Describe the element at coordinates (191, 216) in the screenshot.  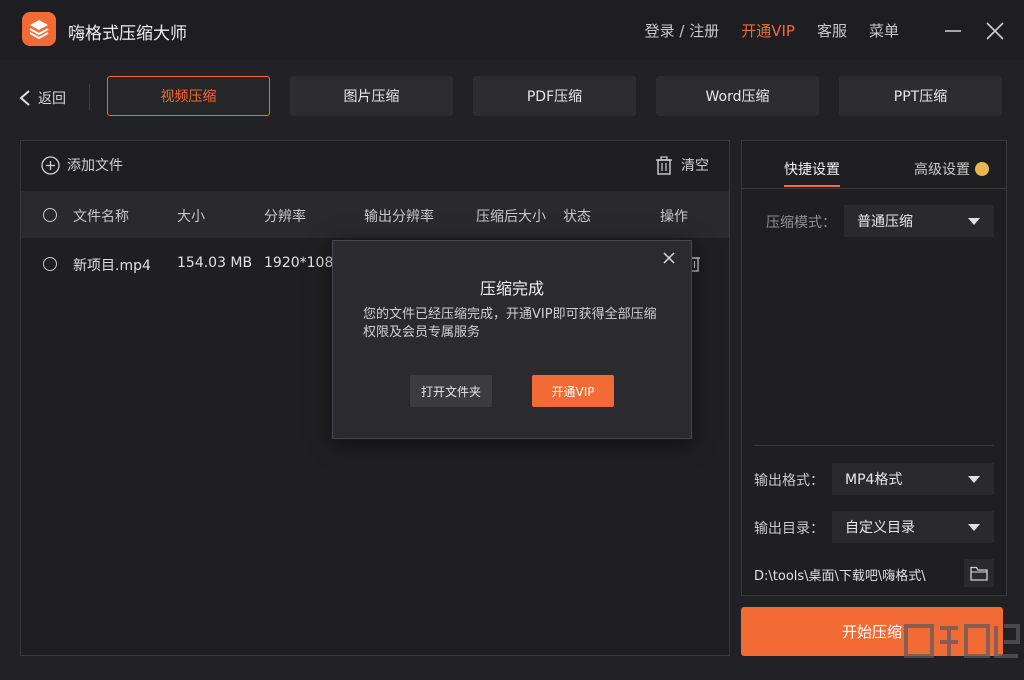
I see `column-header-size: 大小` at that location.